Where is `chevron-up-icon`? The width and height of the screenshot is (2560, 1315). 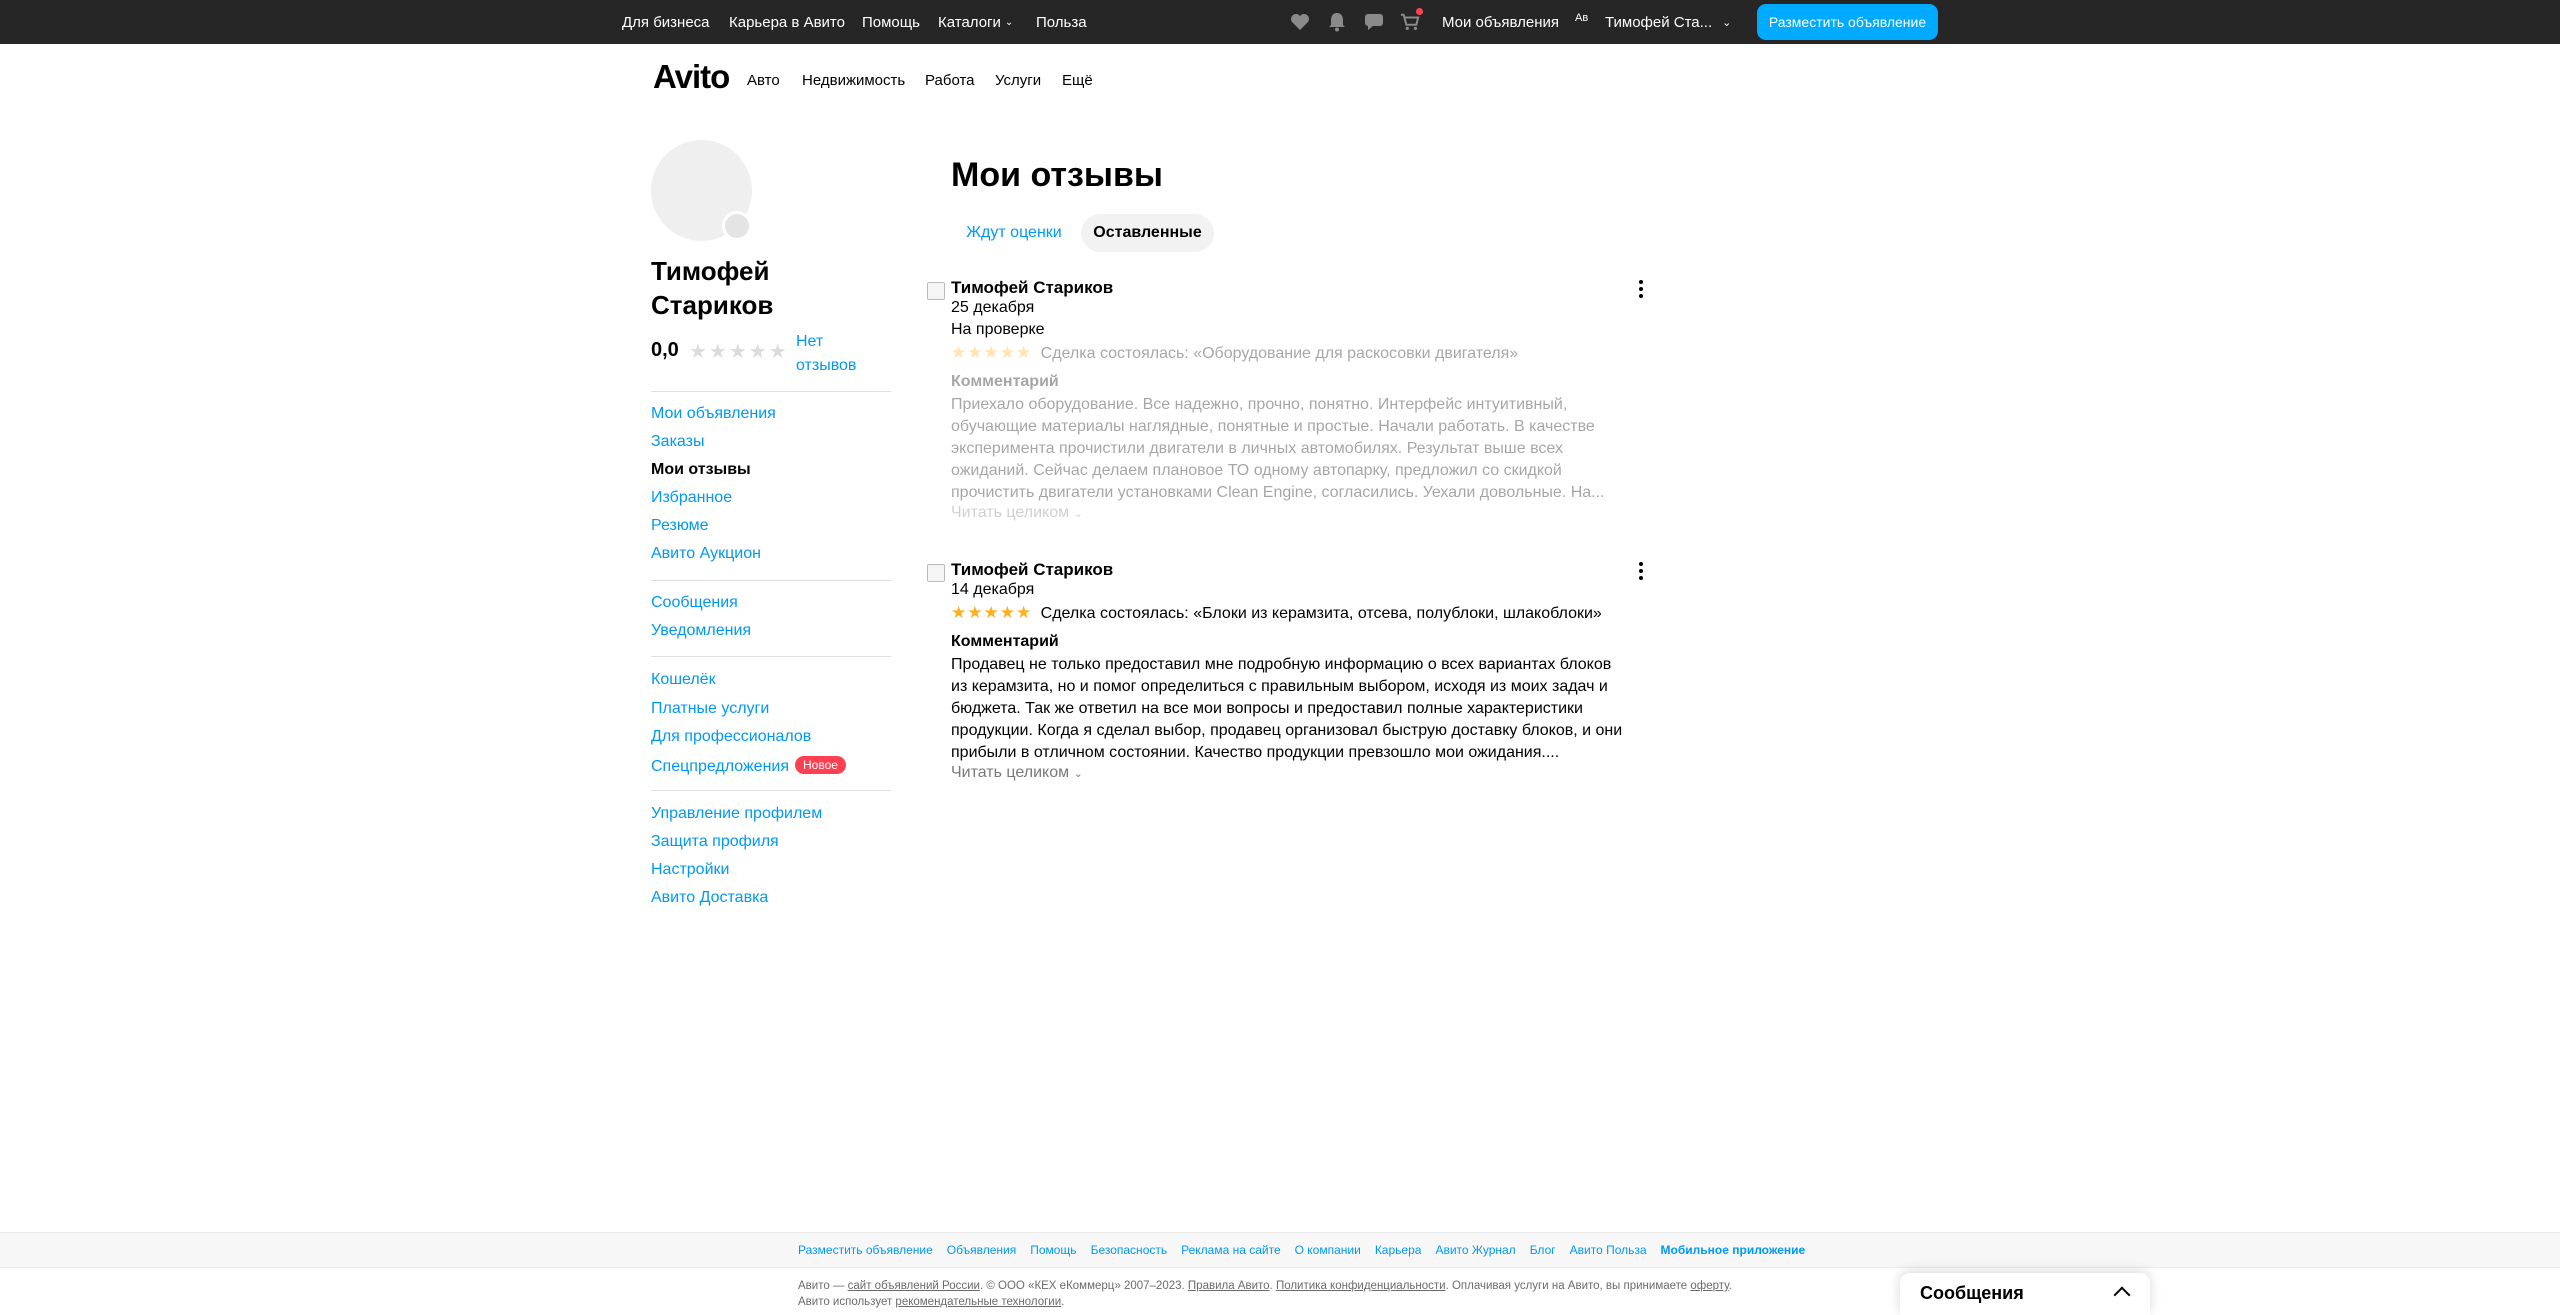 chevron-up-icon is located at coordinates (2122, 1295).